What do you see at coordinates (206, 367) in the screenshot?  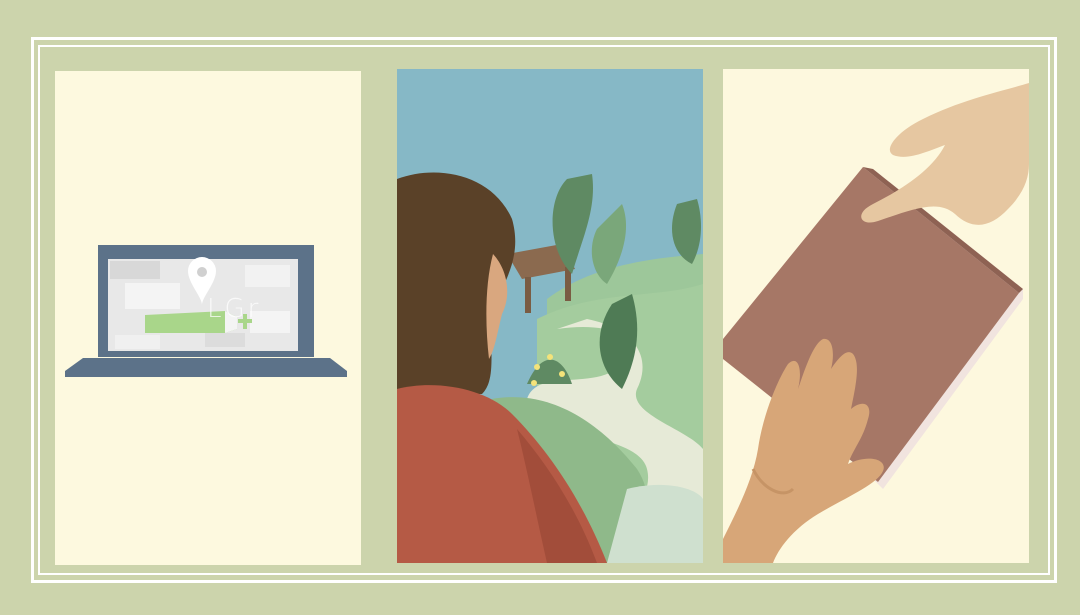 I see `laptop-base` at bounding box center [206, 367].